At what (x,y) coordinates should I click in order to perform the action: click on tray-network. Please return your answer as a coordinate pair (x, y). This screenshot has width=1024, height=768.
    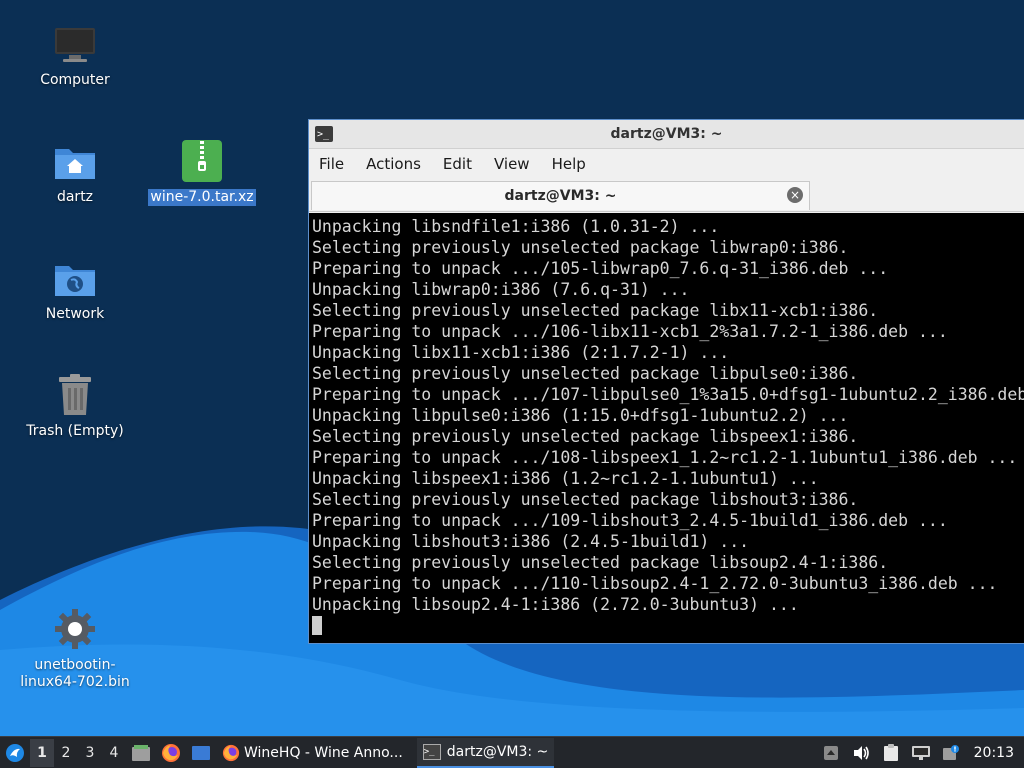
    Looking at the image, I should click on (921, 753).